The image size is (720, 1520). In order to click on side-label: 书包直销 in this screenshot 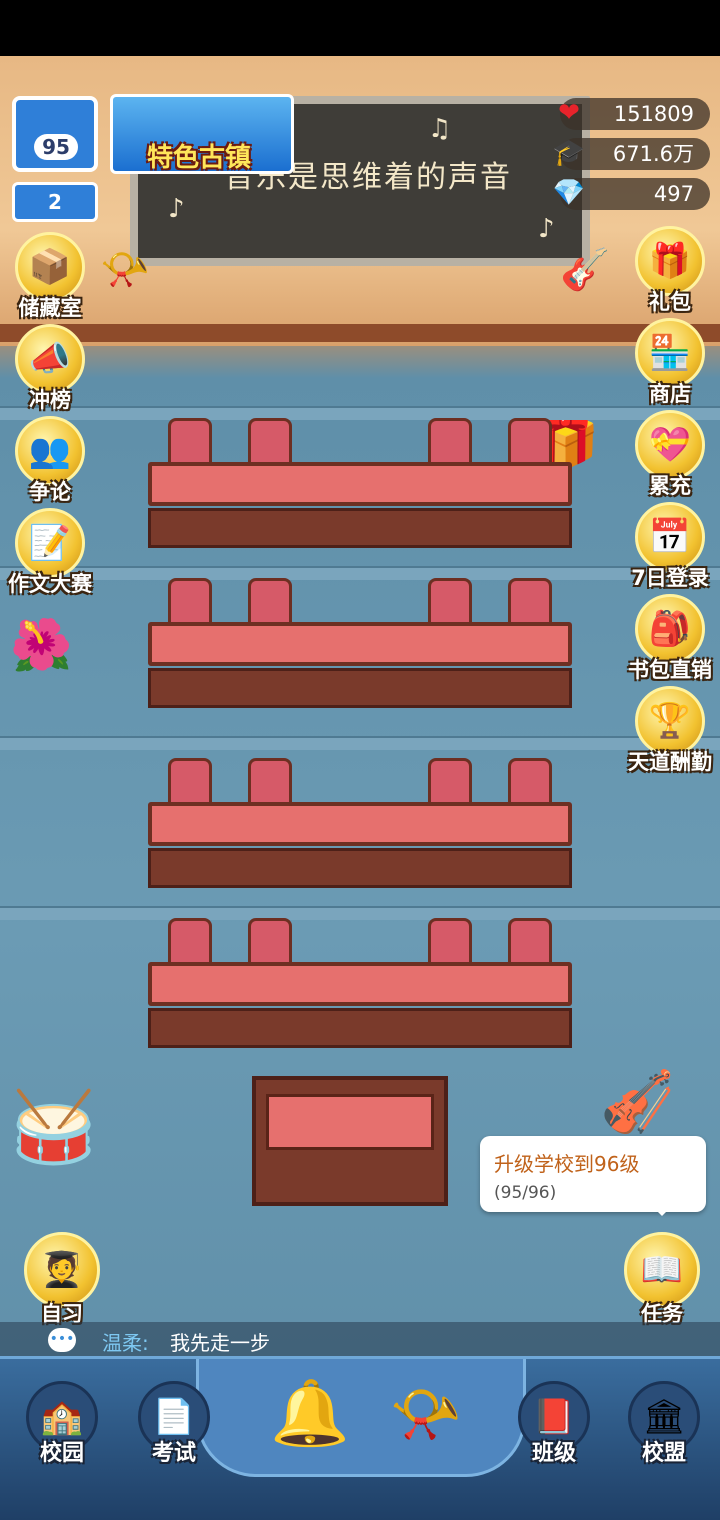, I will do `click(670, 670)`.